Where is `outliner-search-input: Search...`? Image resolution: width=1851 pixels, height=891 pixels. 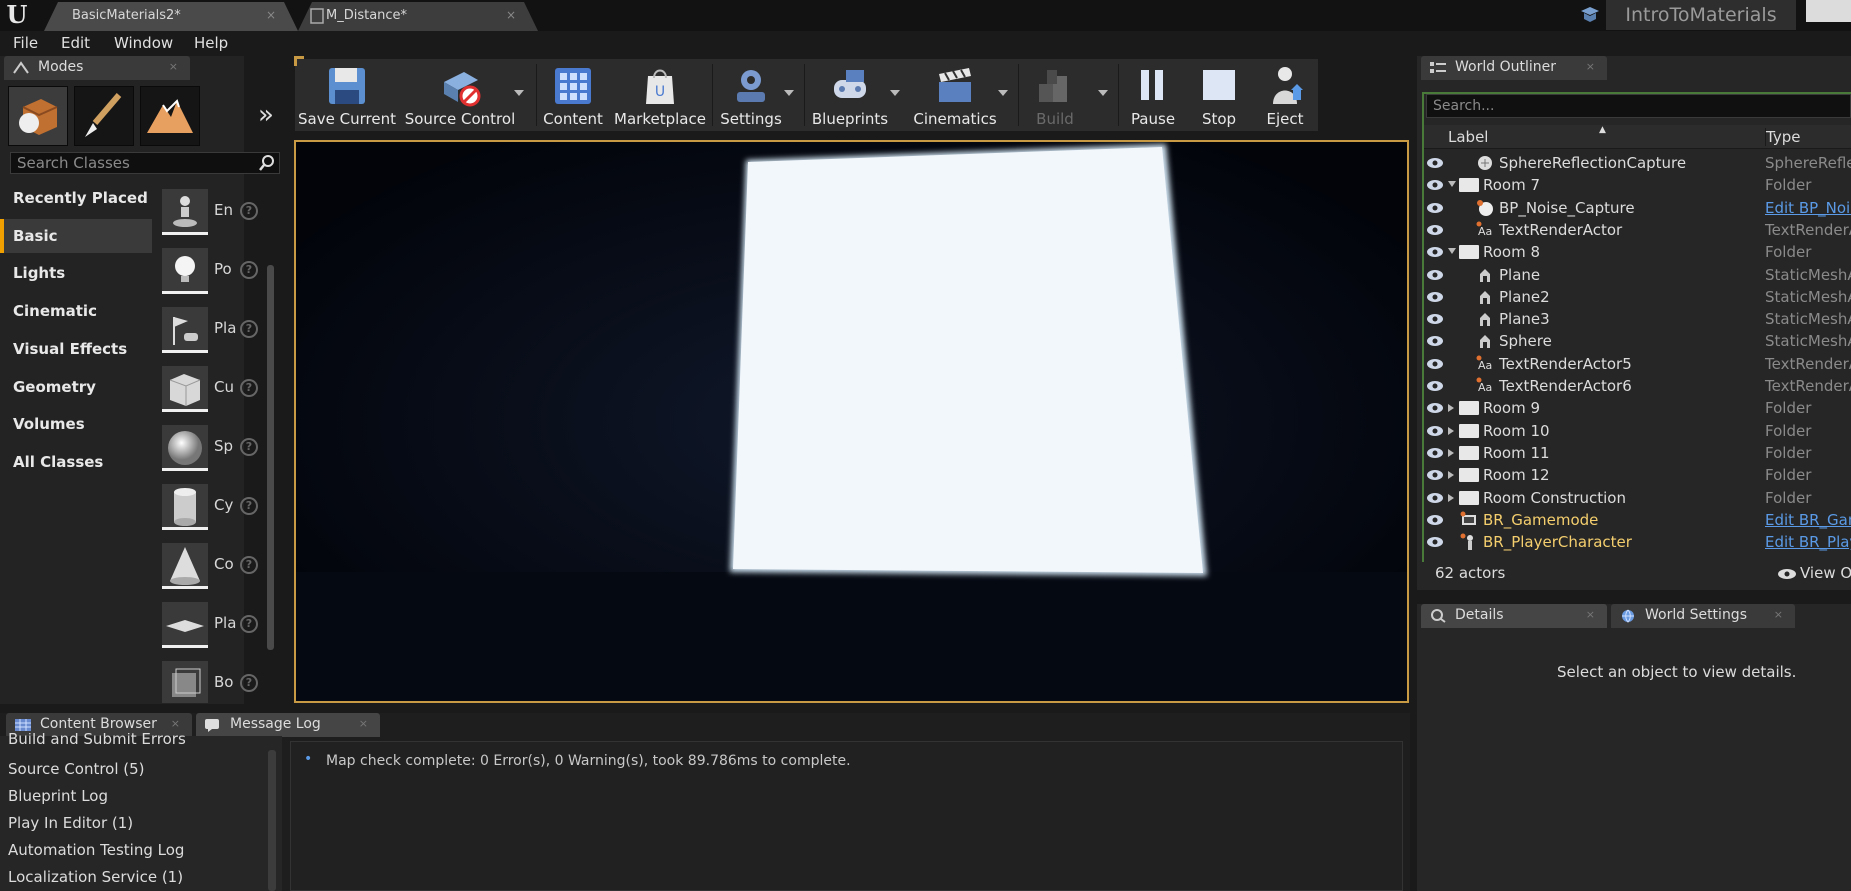
outliner-search-input: Search... is located at coordinates (1638, 106).